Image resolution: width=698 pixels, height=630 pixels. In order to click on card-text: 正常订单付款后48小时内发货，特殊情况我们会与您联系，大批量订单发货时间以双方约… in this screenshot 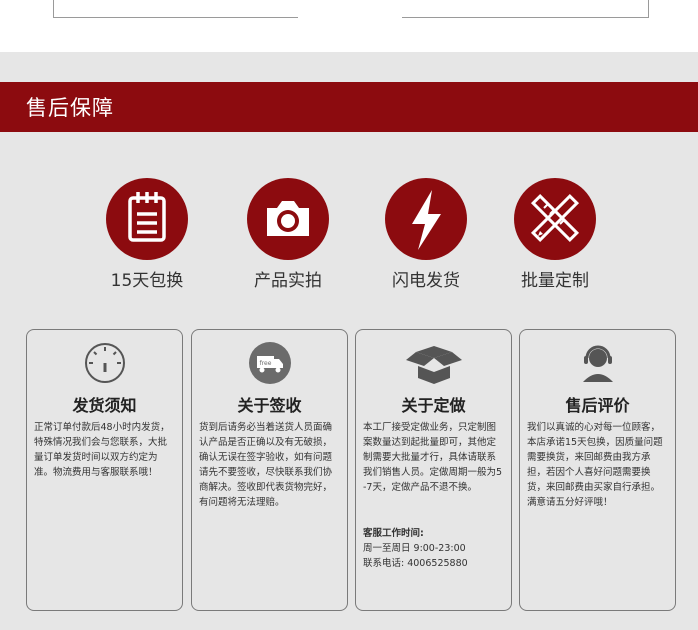, I will do `click(102, 450)`.